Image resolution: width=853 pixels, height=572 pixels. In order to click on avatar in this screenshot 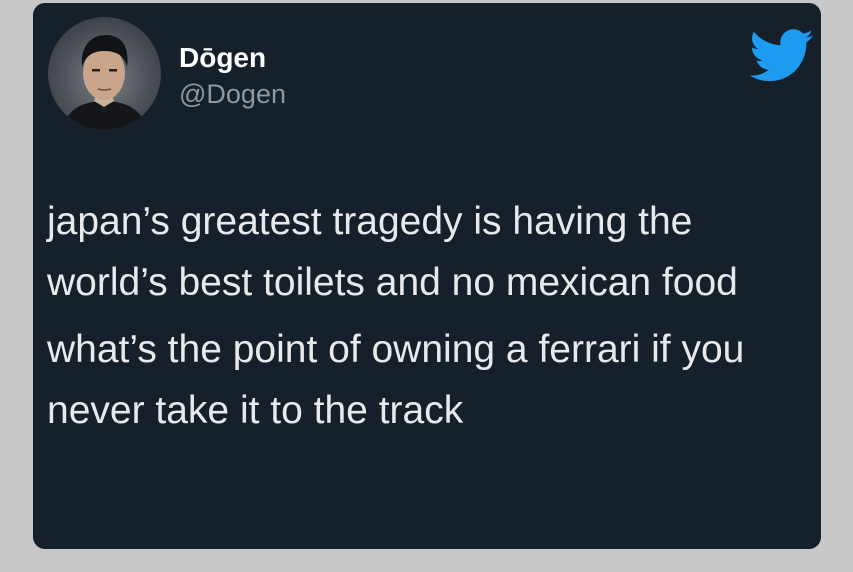, I will do `click(104, 73)`.